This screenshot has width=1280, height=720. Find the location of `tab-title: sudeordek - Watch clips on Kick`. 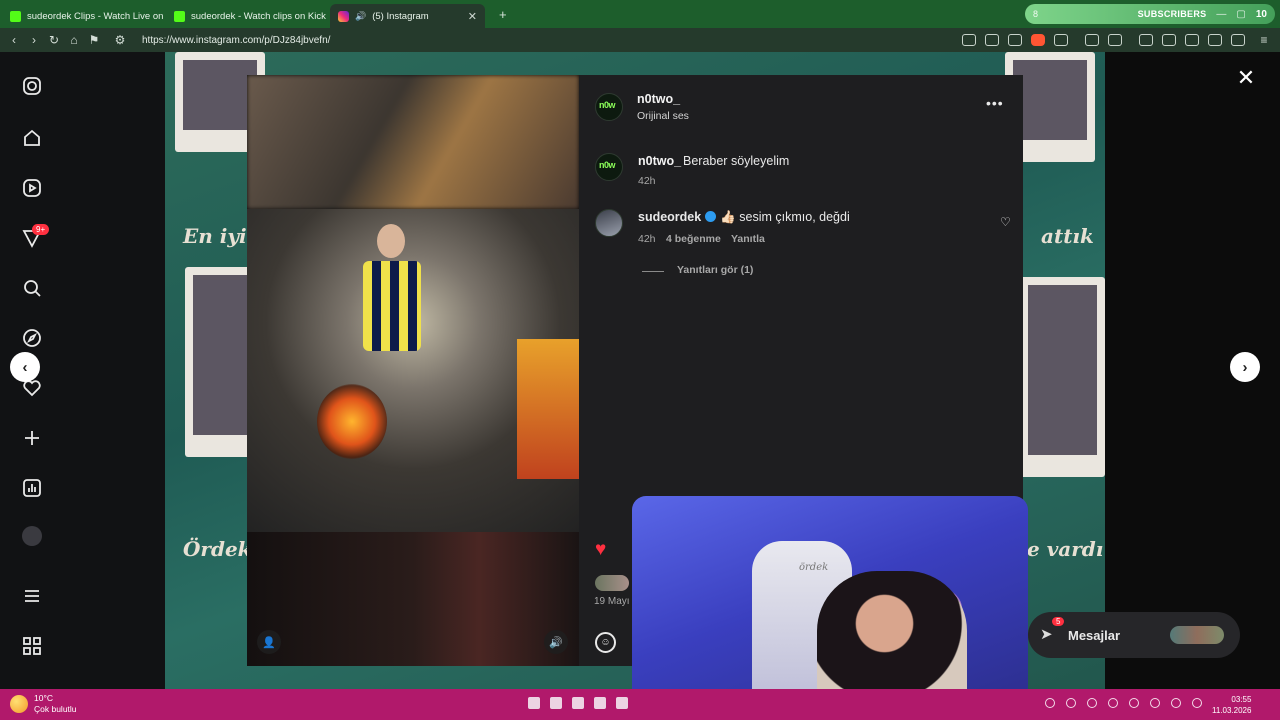

tab-title: sudeordek - Watch clips on Kick is located at coordinates (258, 16).